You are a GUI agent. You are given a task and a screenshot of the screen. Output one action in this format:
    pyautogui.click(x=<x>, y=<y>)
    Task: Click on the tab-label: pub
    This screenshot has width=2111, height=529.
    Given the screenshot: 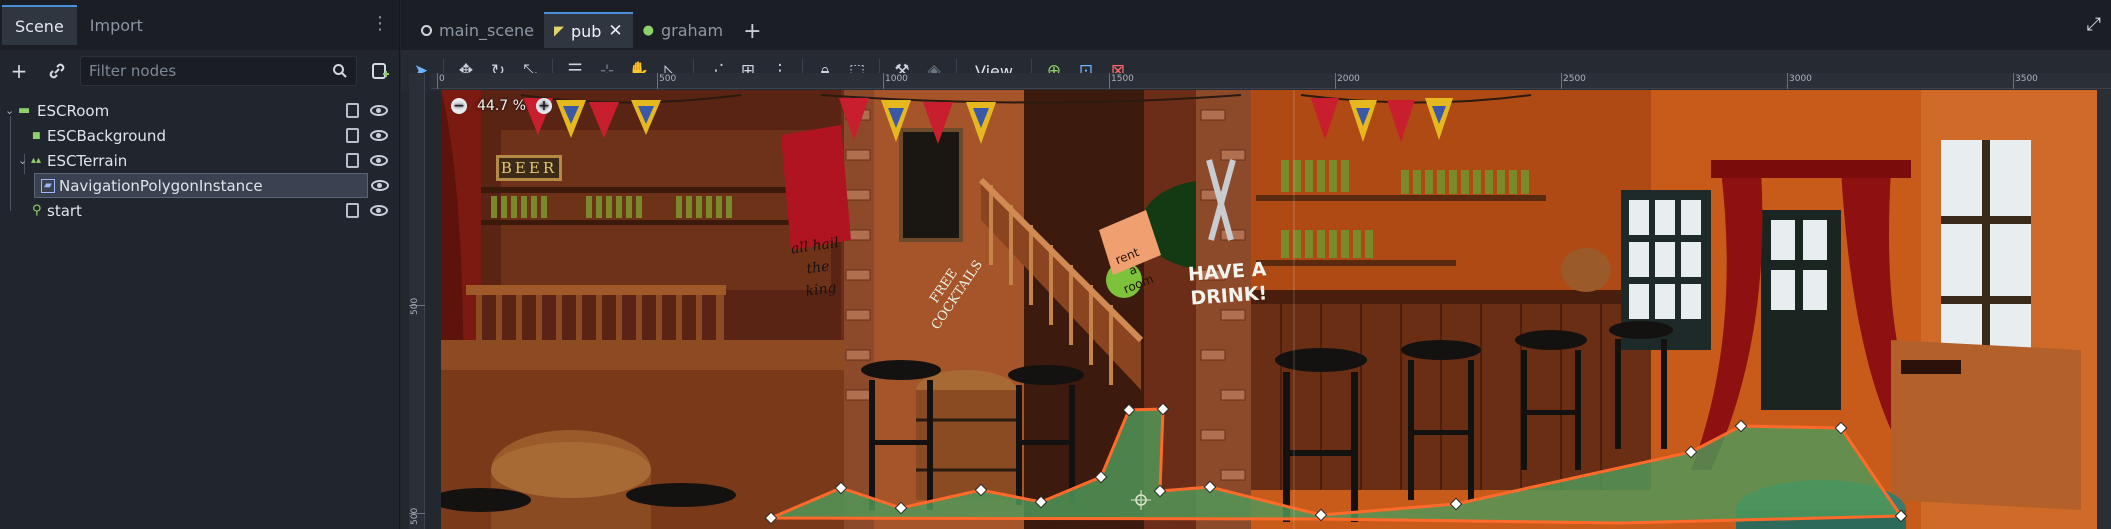 What is the action you would take?
    pyautogui.click(x=586, y=31)
    